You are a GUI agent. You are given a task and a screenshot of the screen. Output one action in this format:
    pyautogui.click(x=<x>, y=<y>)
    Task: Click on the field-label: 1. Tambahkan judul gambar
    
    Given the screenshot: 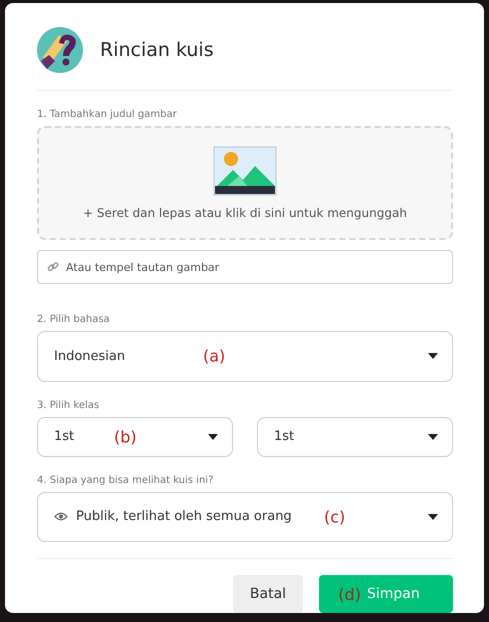 What is the action you would take?
    pyautogui.click(x=107, y=114)
    